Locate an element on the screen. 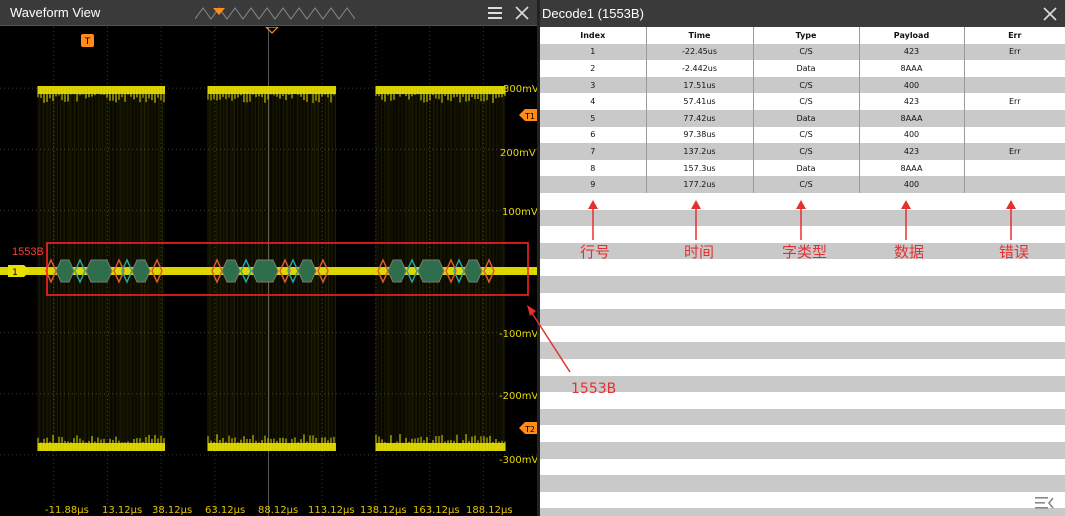 The width and height of the screenshot is (1065, 516). cell-index: 7 is located at coordinates (593, 151).